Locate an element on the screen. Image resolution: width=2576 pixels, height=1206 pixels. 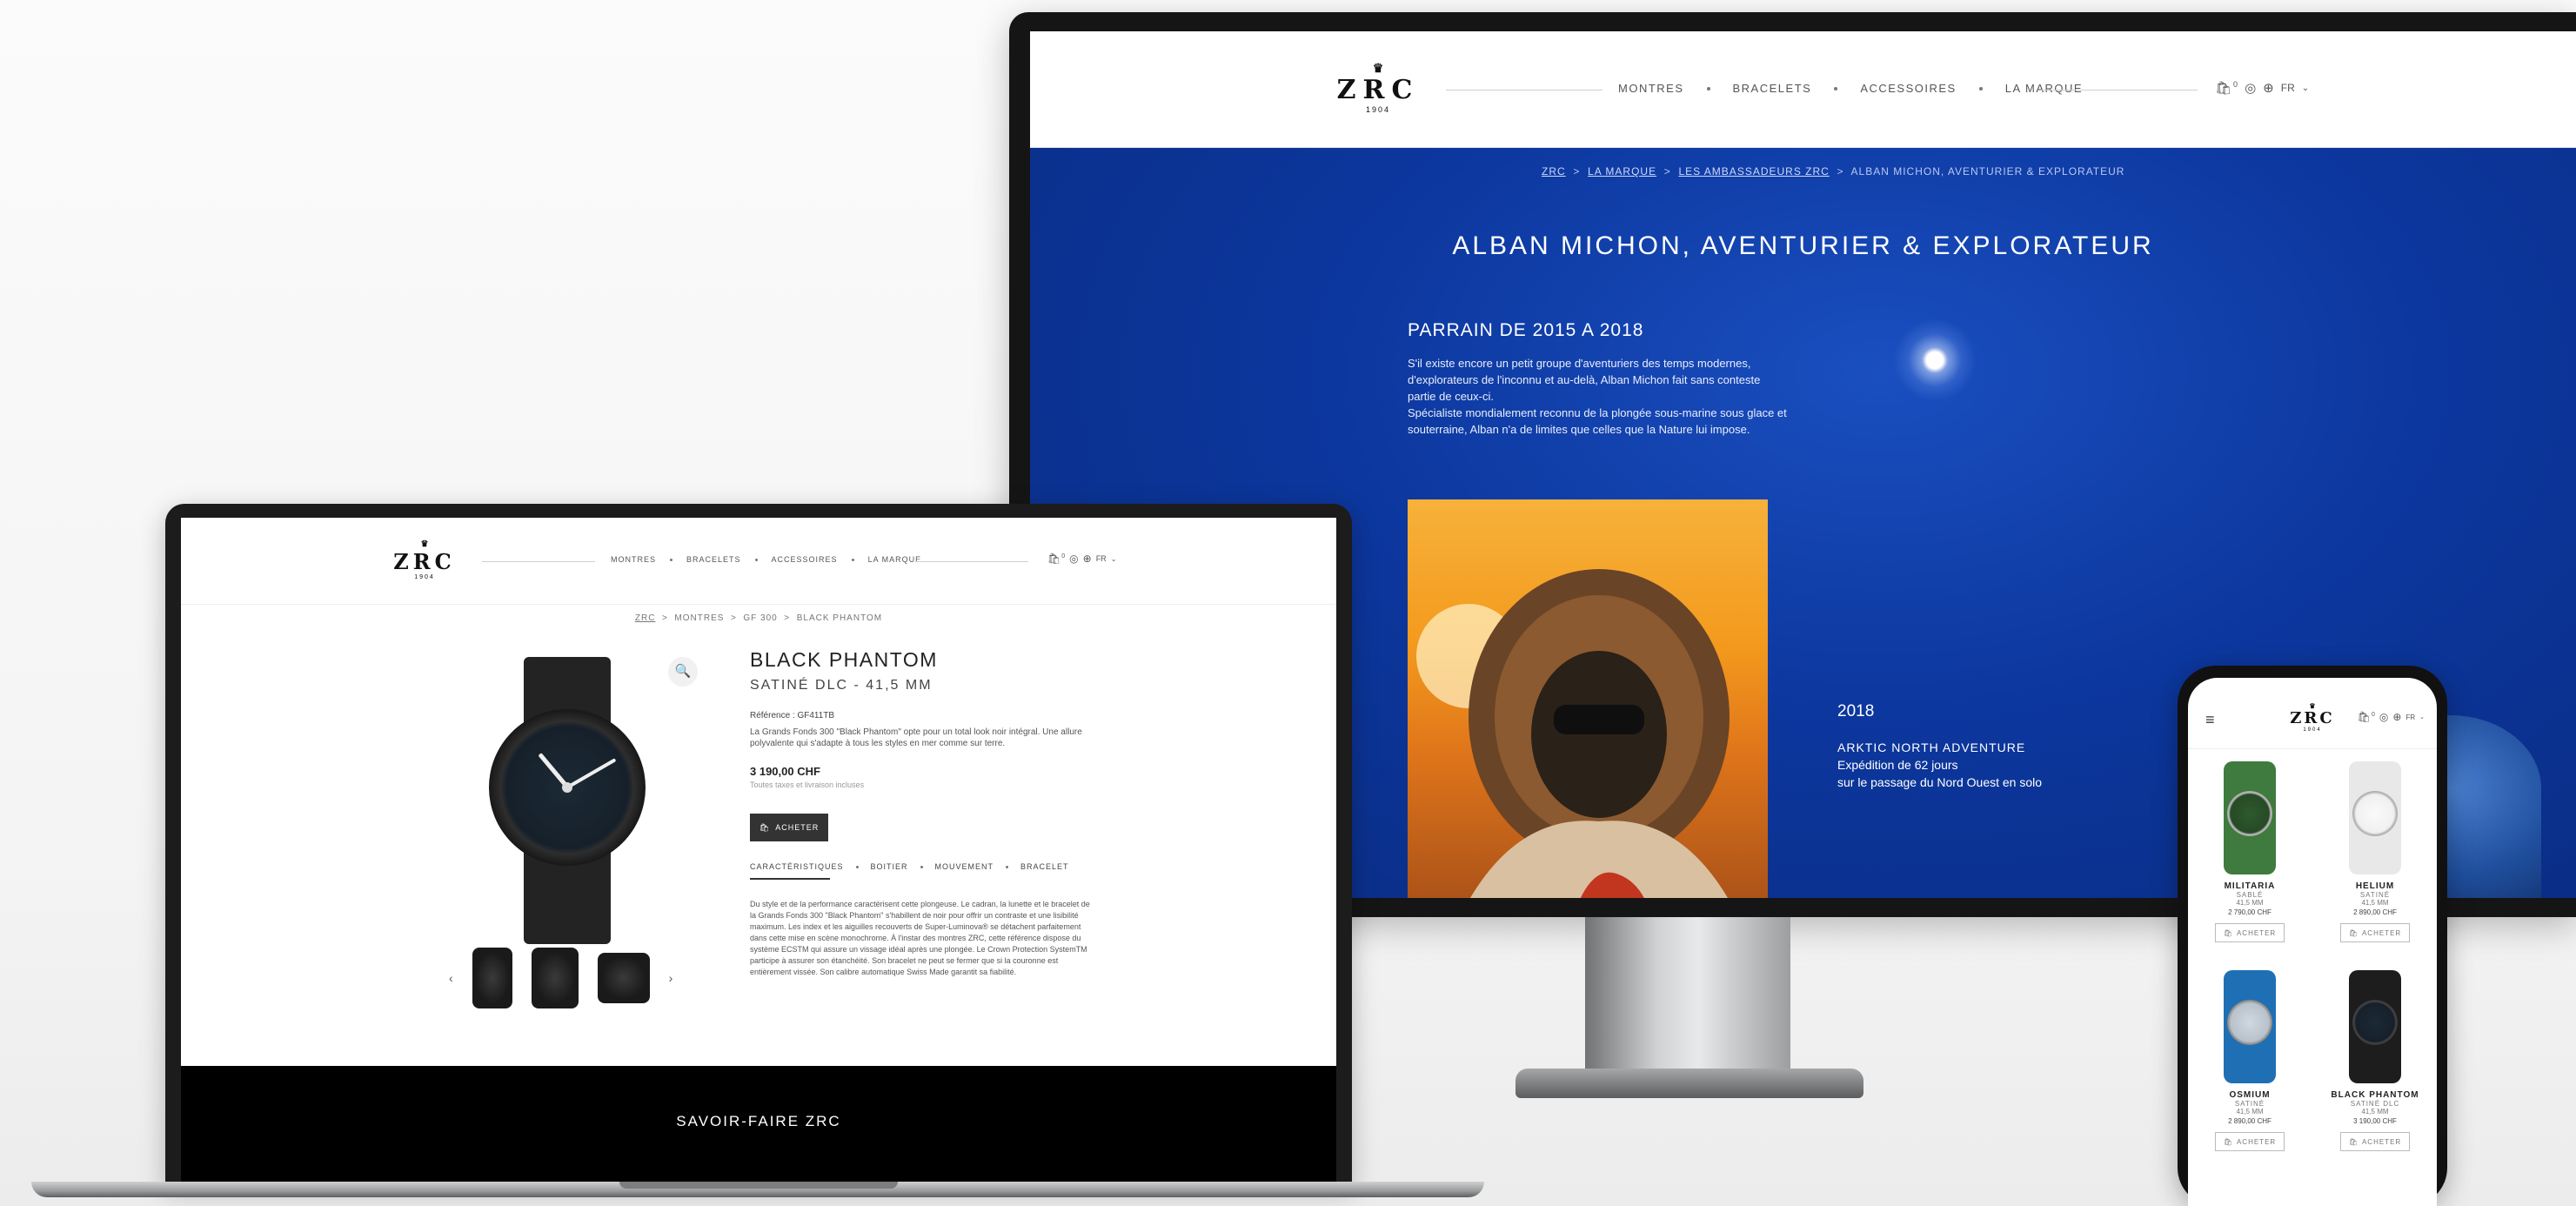
product-price: 2 790,00 CHF is located at coordinates (2250, 912).